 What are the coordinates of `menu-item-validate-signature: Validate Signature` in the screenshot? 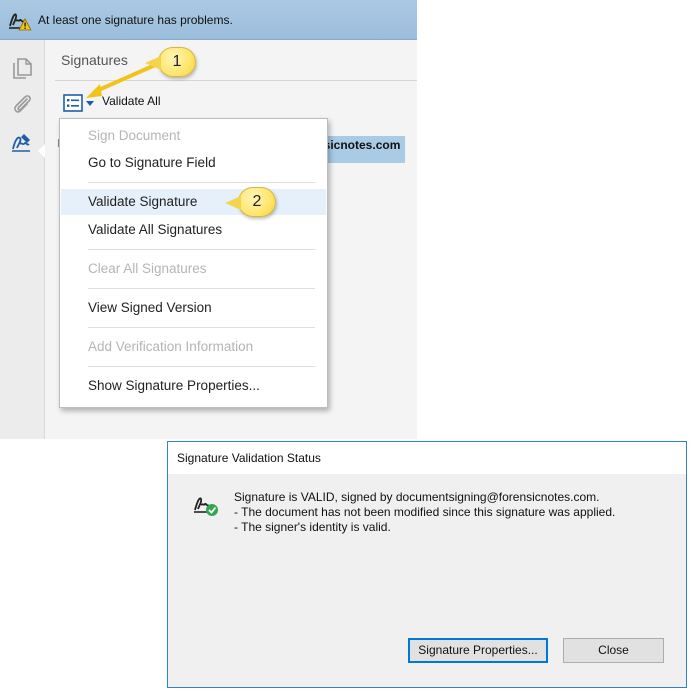 It's located at (193, 202).